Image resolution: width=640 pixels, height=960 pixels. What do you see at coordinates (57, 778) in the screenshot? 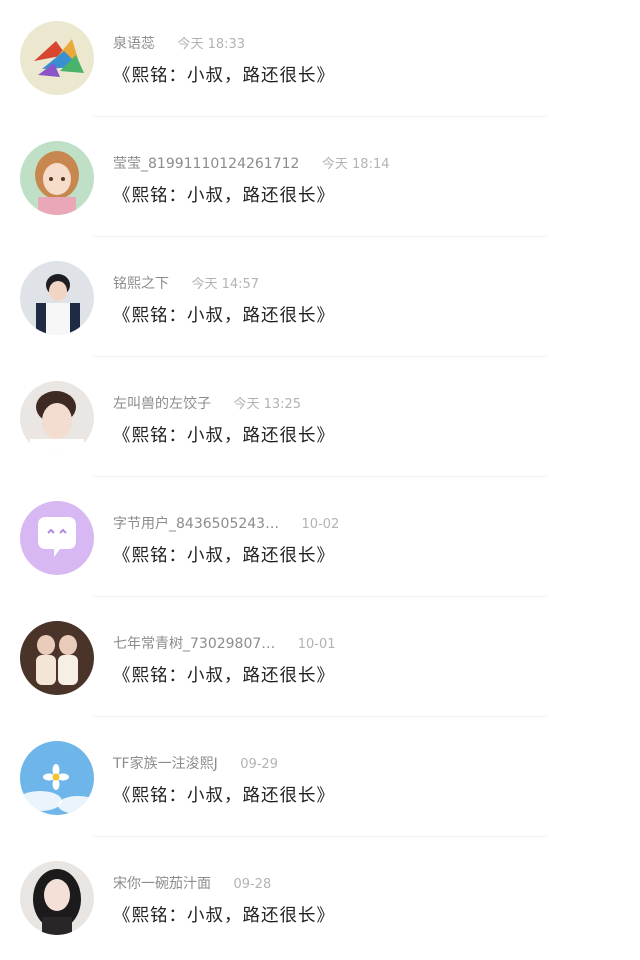
I see `flower-sky-avatar-icon` at bounding box center [57, 778].